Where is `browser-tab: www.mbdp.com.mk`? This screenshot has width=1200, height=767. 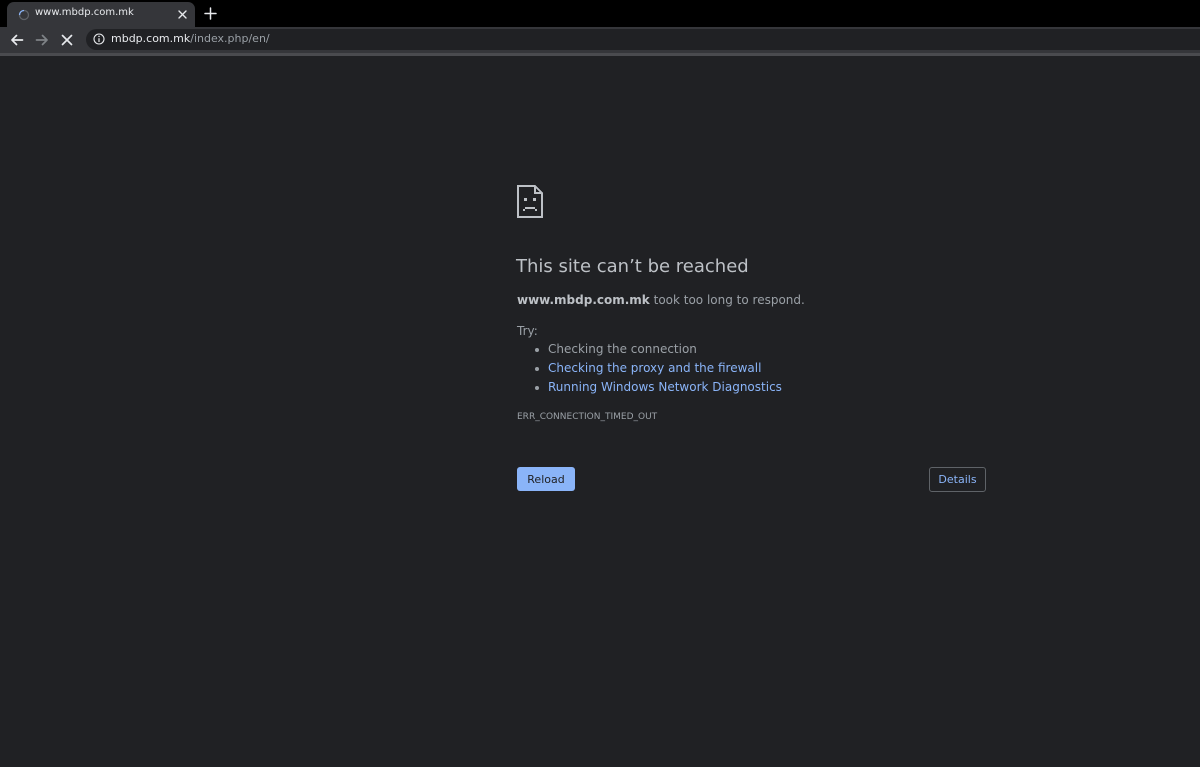 browser-tab: www.mbdp.com.mk is located at coordinates (101, 14).